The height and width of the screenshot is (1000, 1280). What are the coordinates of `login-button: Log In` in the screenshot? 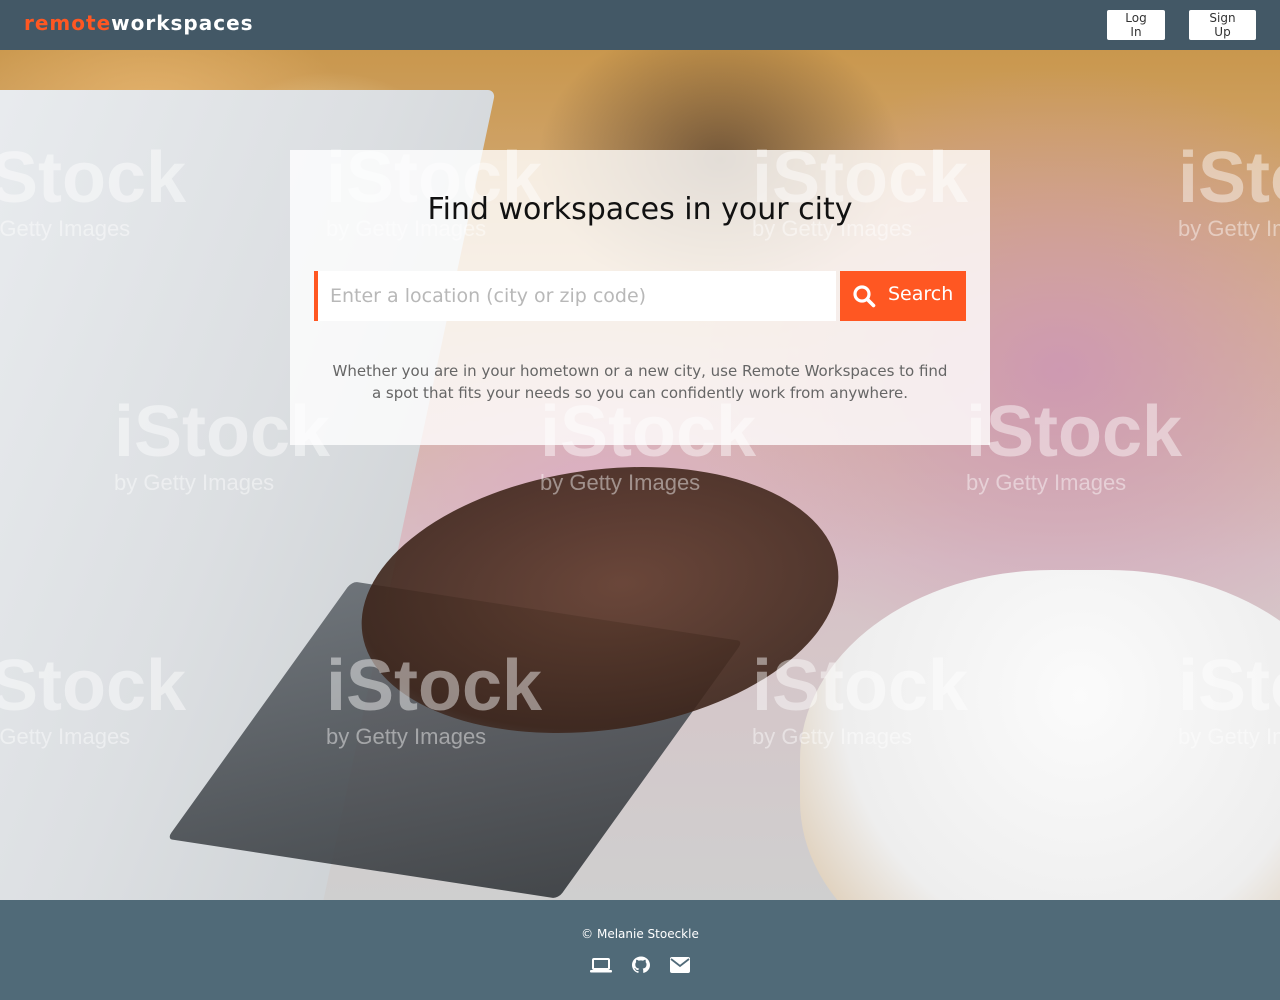 It's located at (1136, 25).